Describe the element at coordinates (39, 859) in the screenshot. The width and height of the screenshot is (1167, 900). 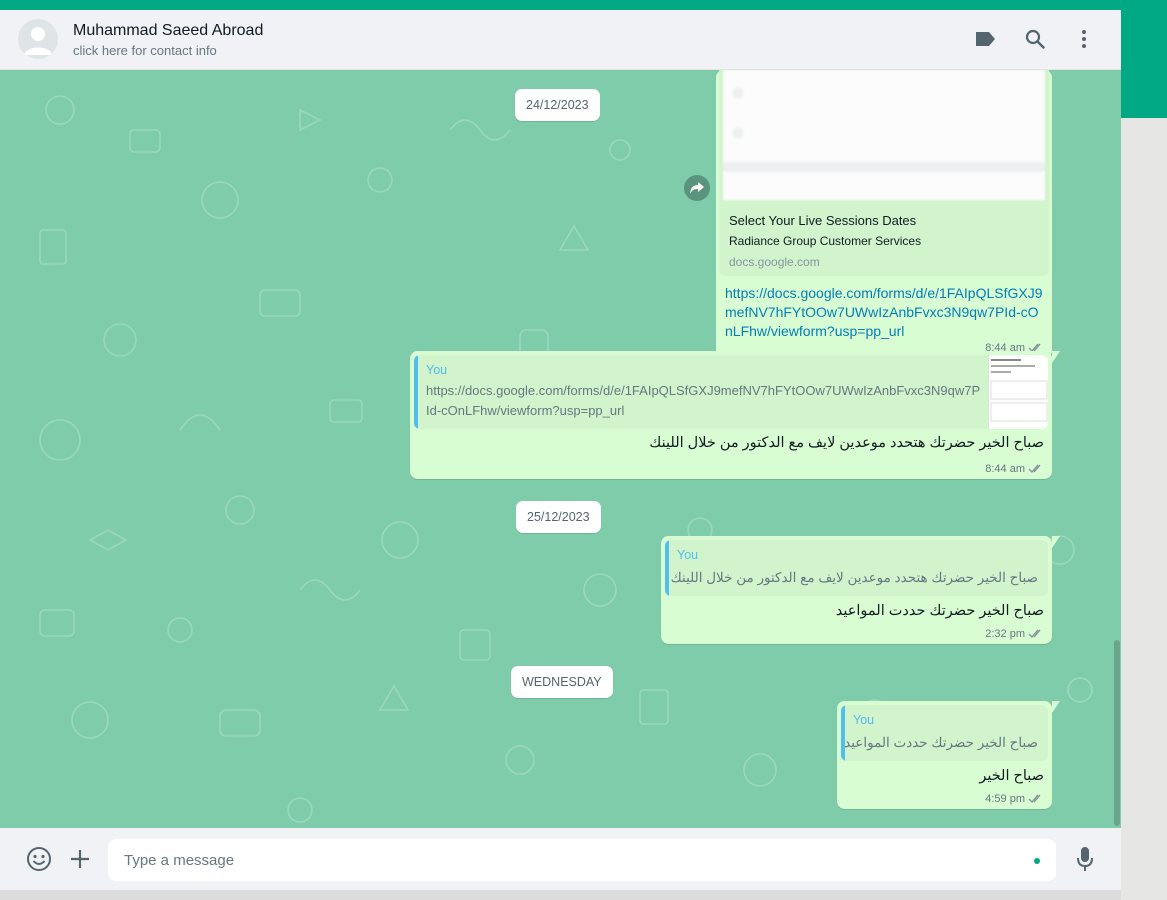
I see `emoji-icon` at that location.